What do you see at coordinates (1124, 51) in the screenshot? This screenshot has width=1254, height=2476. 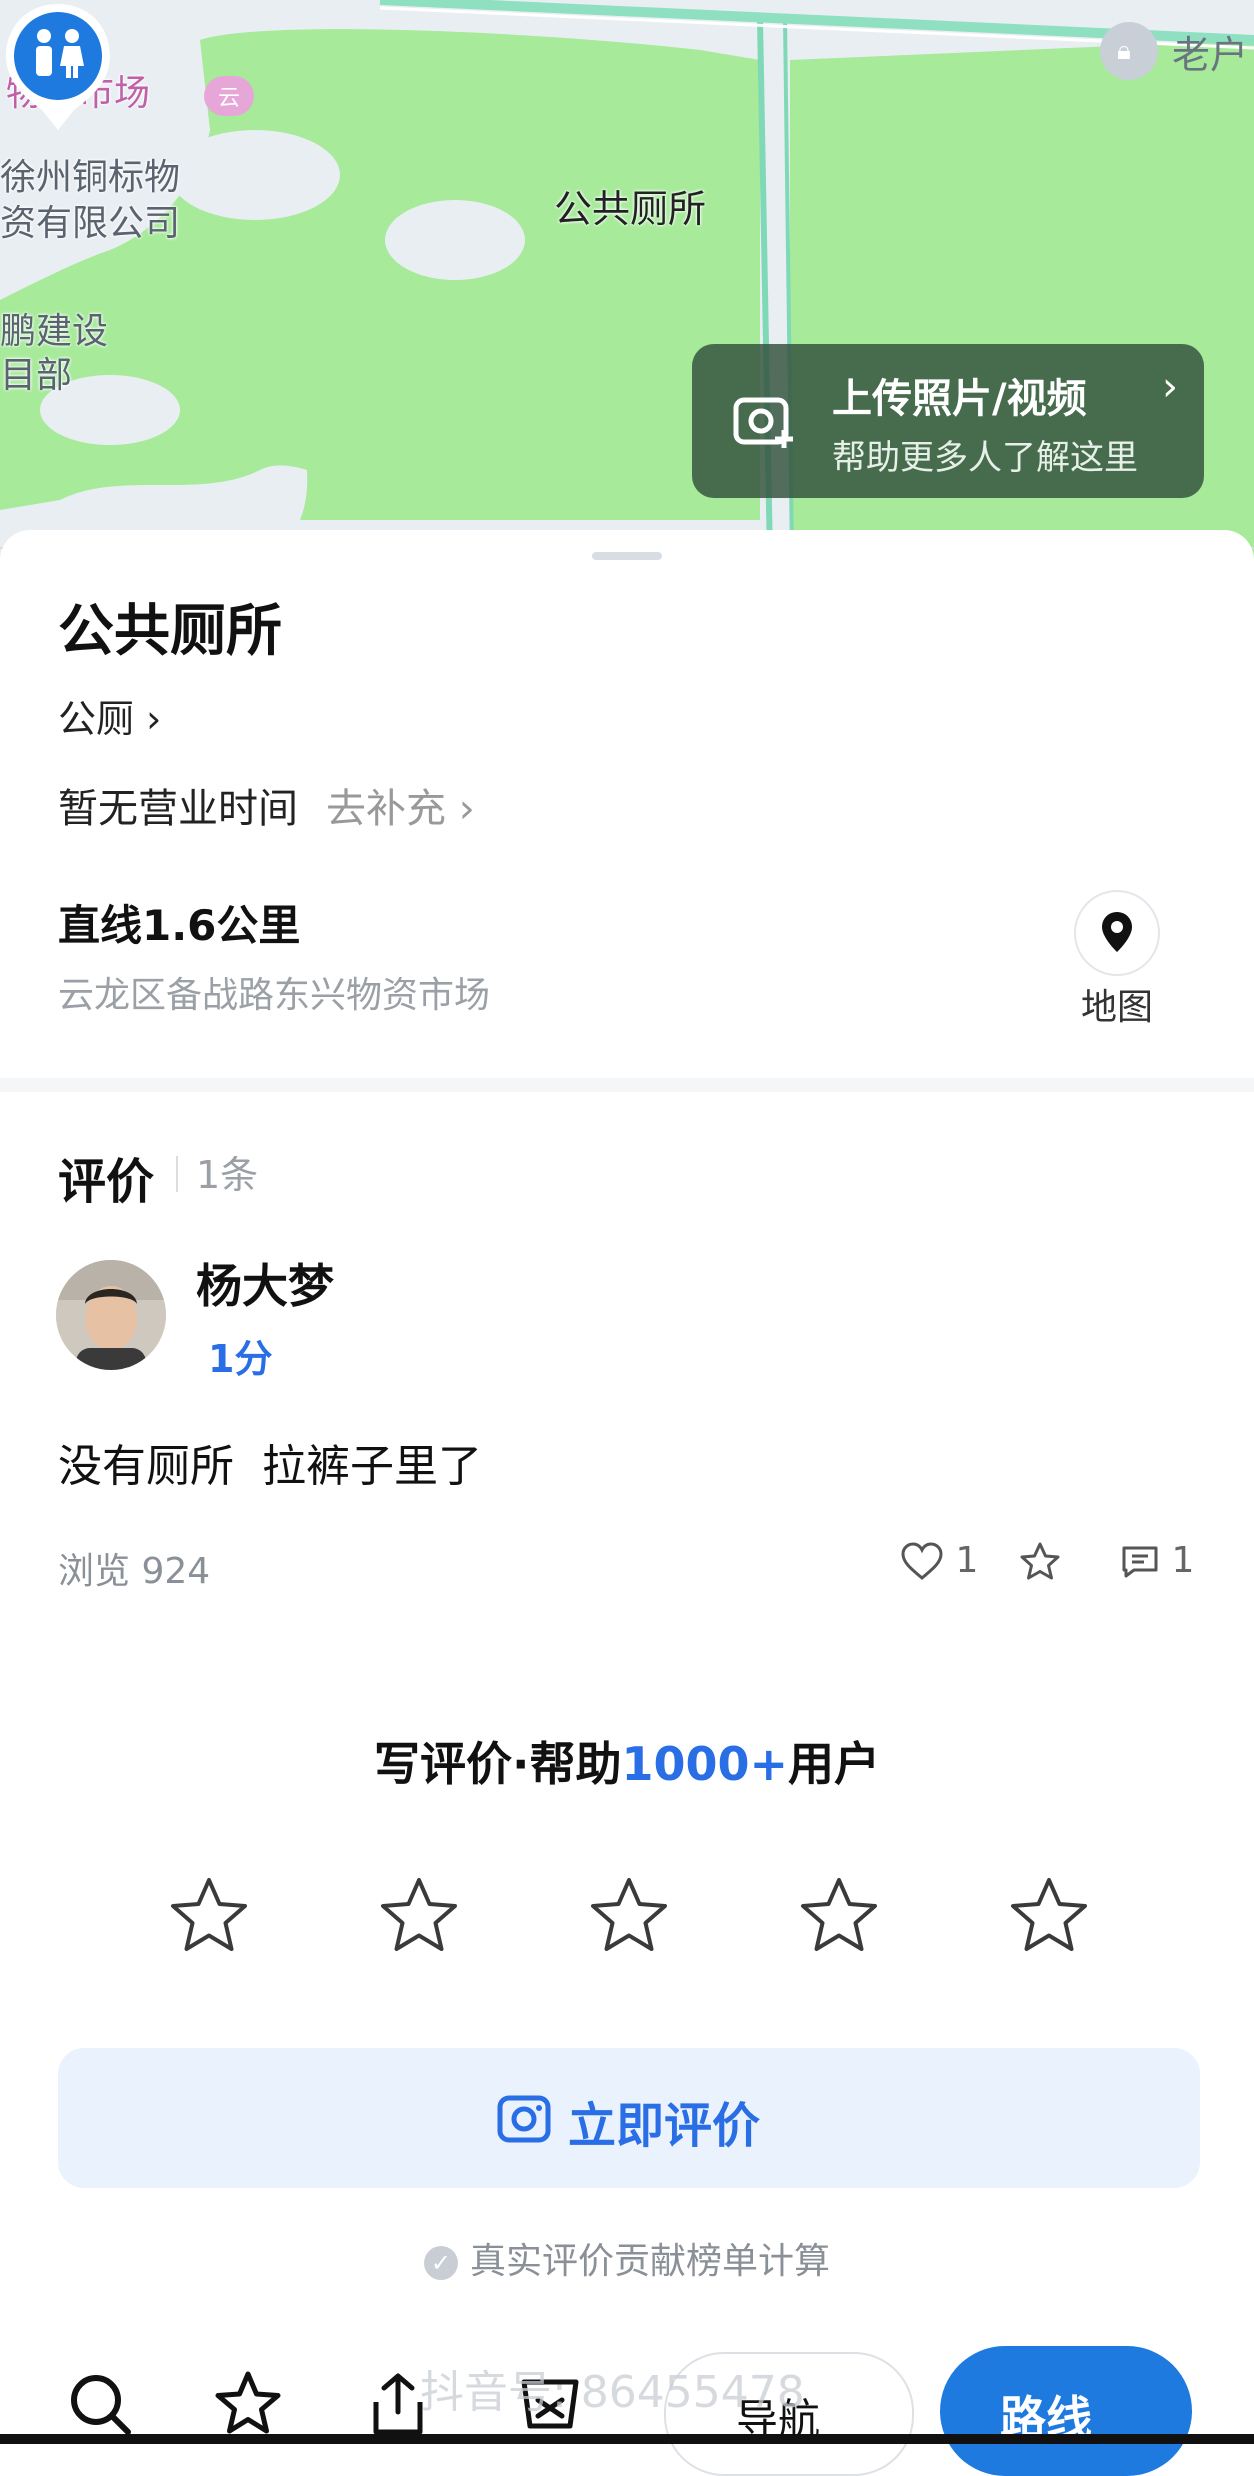 I see `lock-icon: 🔒︎` at bounding box center [1124, 51].